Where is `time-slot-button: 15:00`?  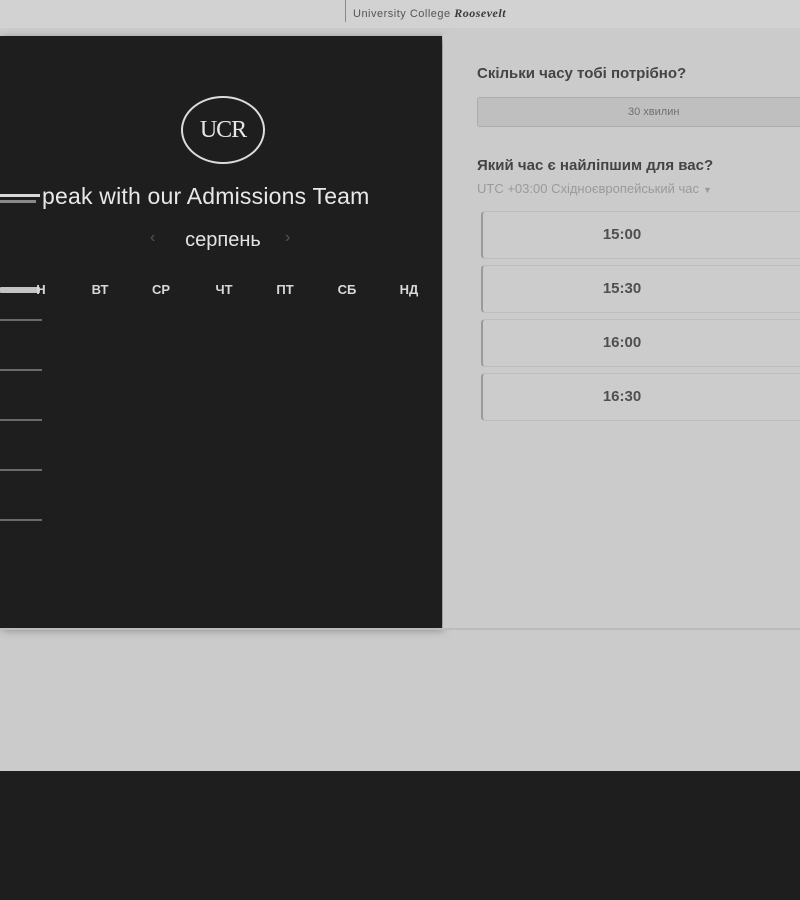
time-slot-button: 15:00 is located at coordinates (640, 235).